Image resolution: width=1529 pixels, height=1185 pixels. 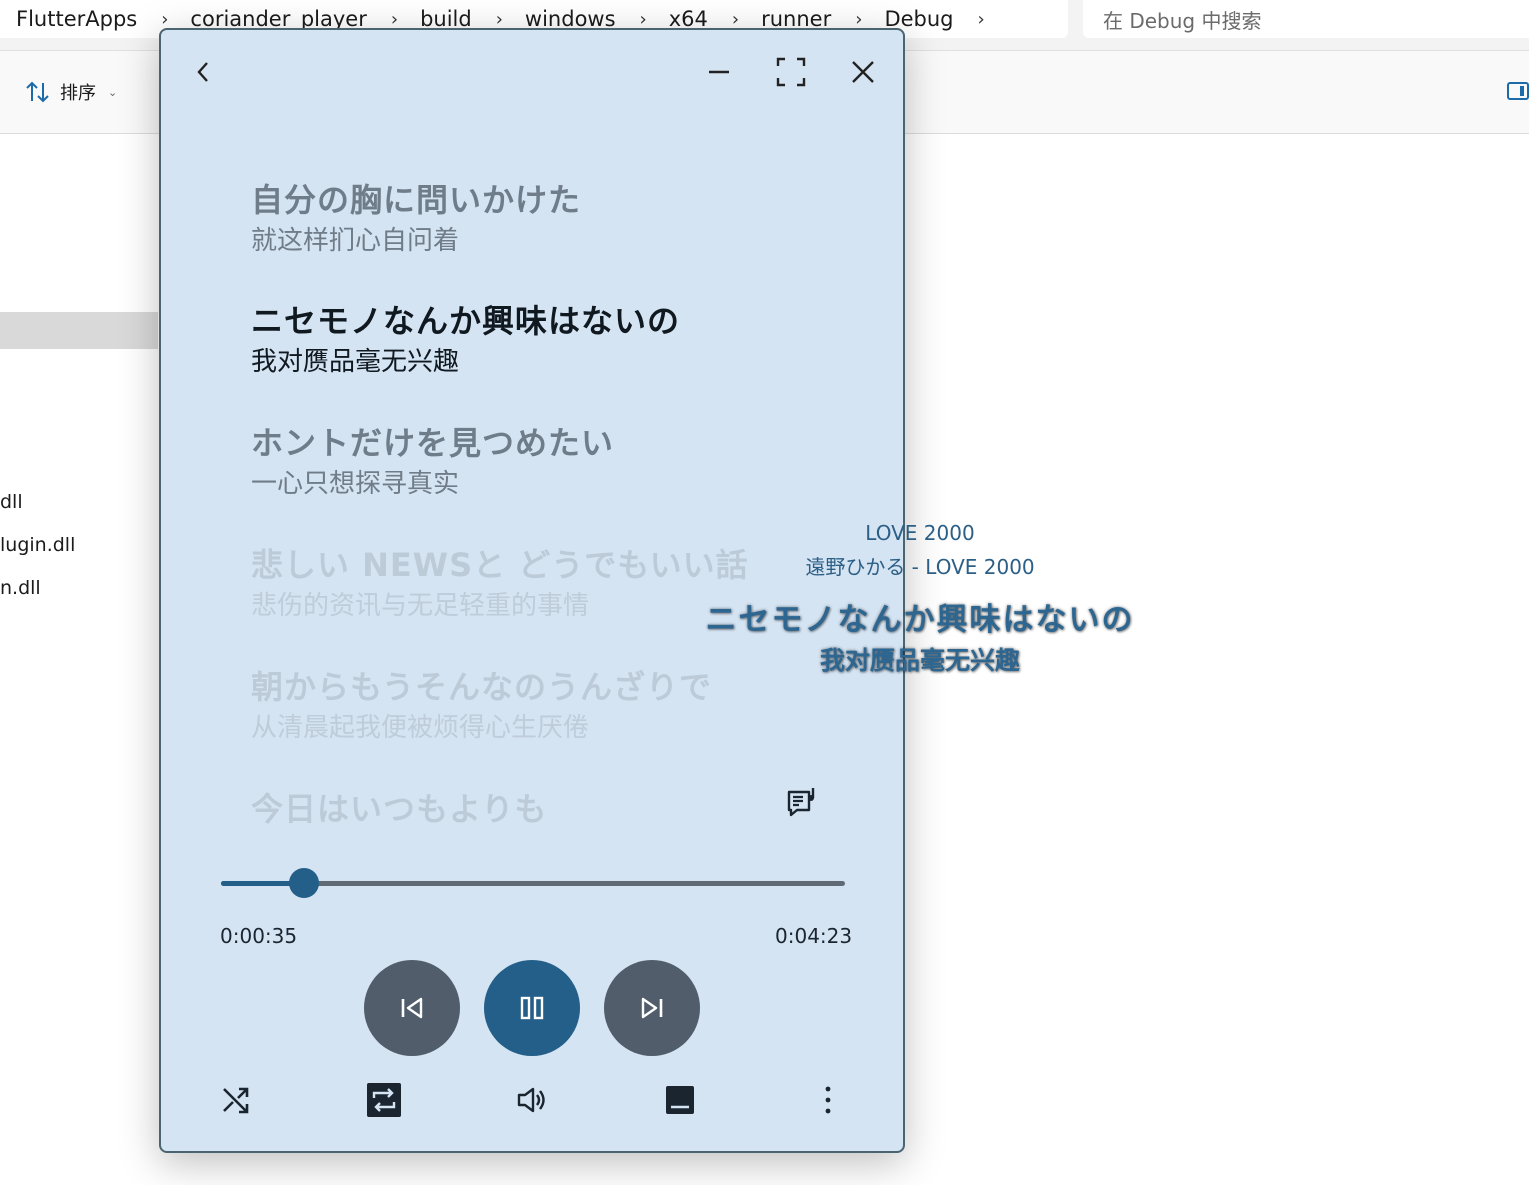 I want to click on file-item: dll, so click(x=11, y=502).